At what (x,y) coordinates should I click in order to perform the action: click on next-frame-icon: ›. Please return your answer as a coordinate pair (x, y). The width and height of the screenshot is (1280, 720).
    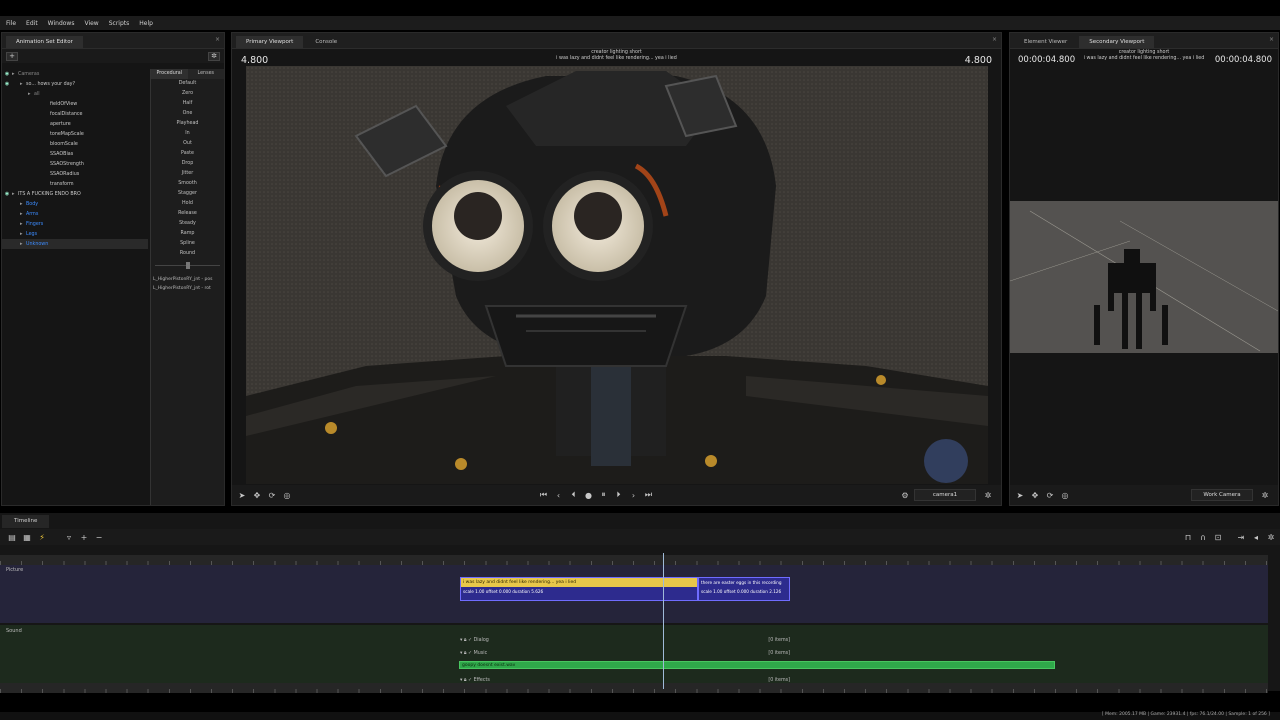
    Looking at the image, I should click on (634, 495).